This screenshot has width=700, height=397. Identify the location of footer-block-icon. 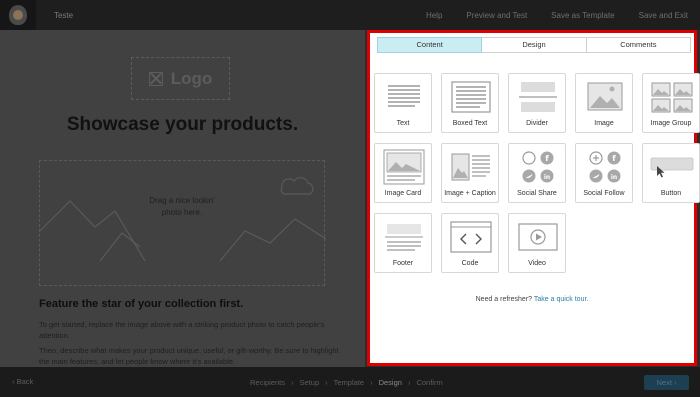
(404, 237).